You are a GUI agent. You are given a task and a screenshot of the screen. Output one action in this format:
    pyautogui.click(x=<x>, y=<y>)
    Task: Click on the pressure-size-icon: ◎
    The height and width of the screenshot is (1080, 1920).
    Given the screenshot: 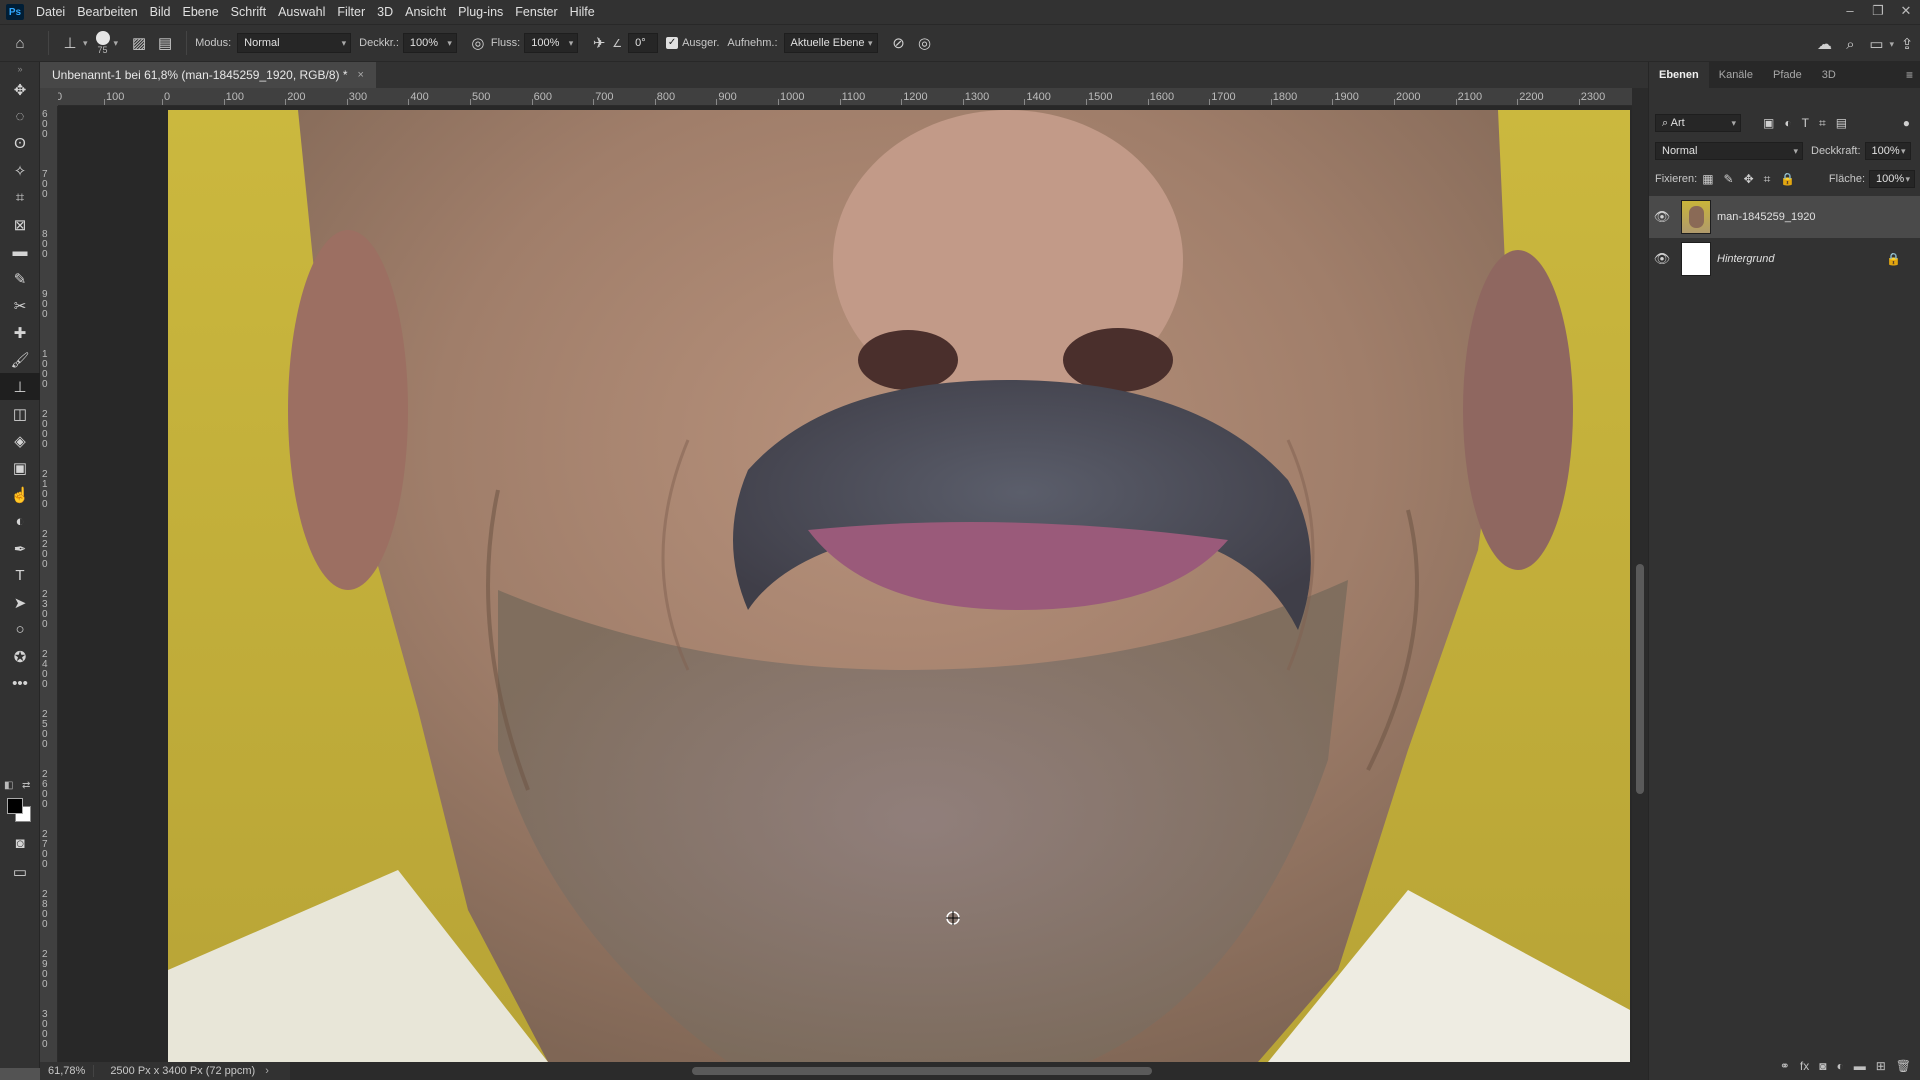 What is the action you would take?
    pyautogui.click(x=925, y=43)
    